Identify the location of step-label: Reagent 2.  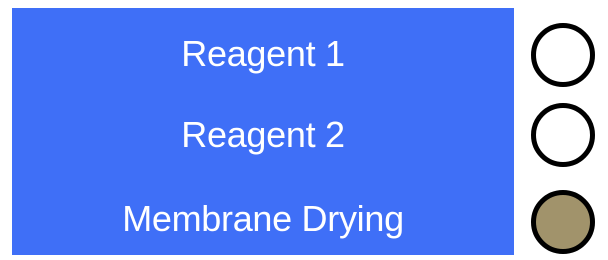
(263, 134).